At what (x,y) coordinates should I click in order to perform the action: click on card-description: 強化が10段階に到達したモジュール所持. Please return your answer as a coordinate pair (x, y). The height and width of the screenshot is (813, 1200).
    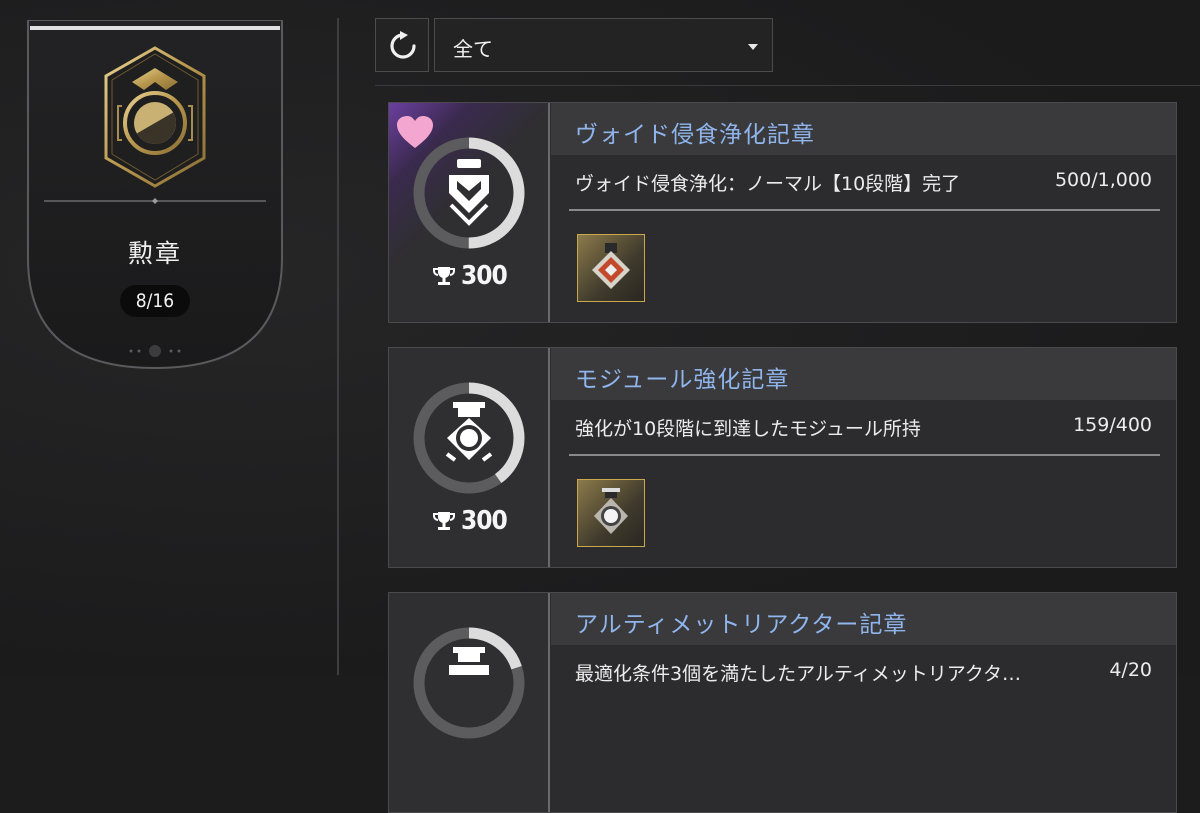
    Looking at the image, I should click on (748, 429).